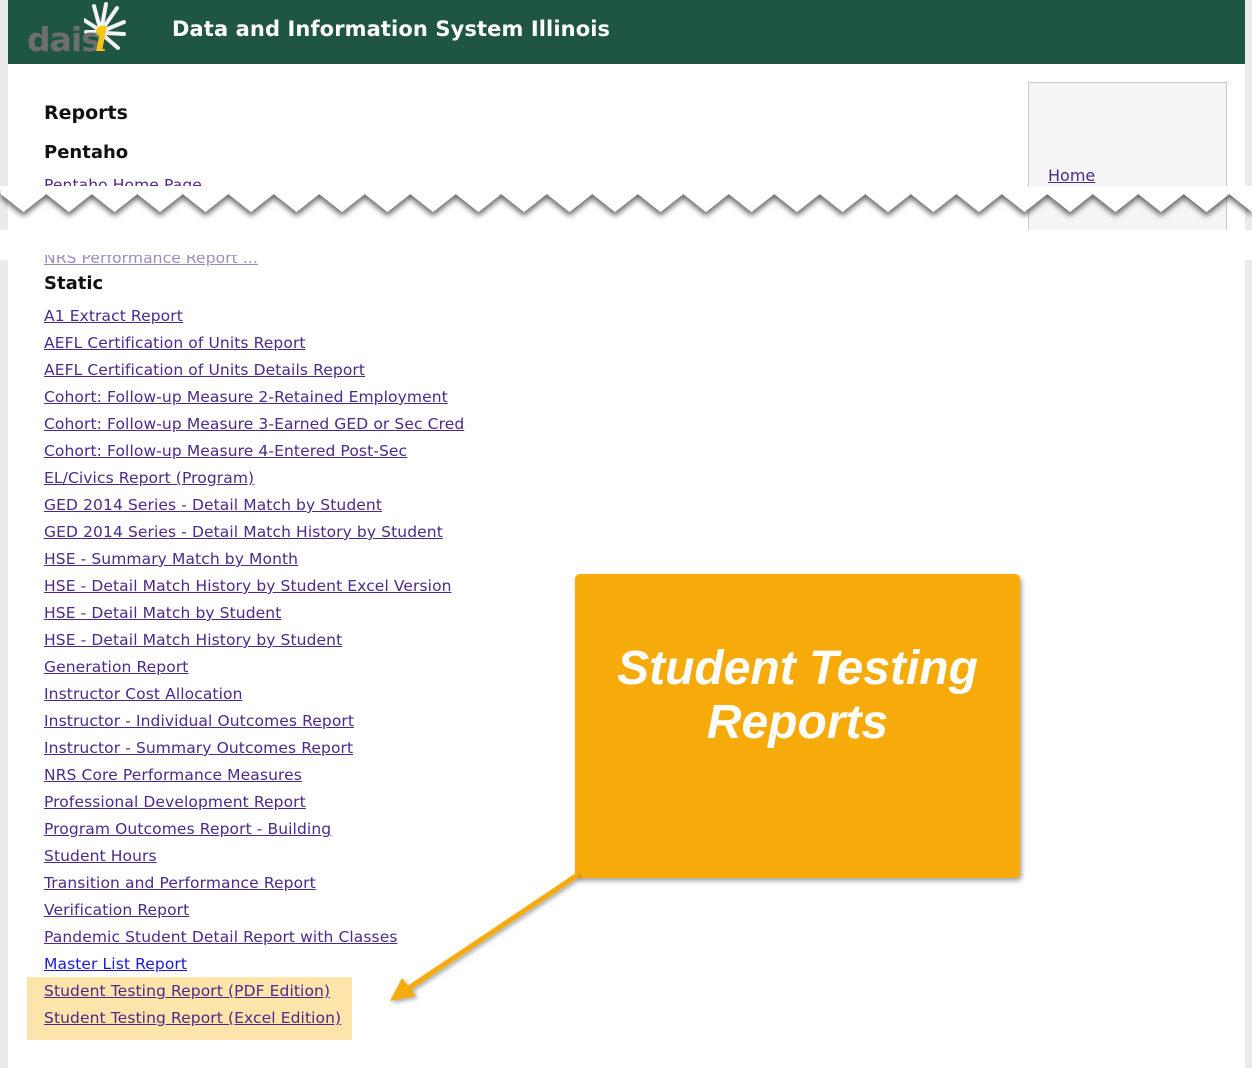 The image size is (1252, 1068). Describe the element at coordinates (199, 721) in the screenshot. I see `report-link: Instructor - Individual Outcomes Report` at that location.